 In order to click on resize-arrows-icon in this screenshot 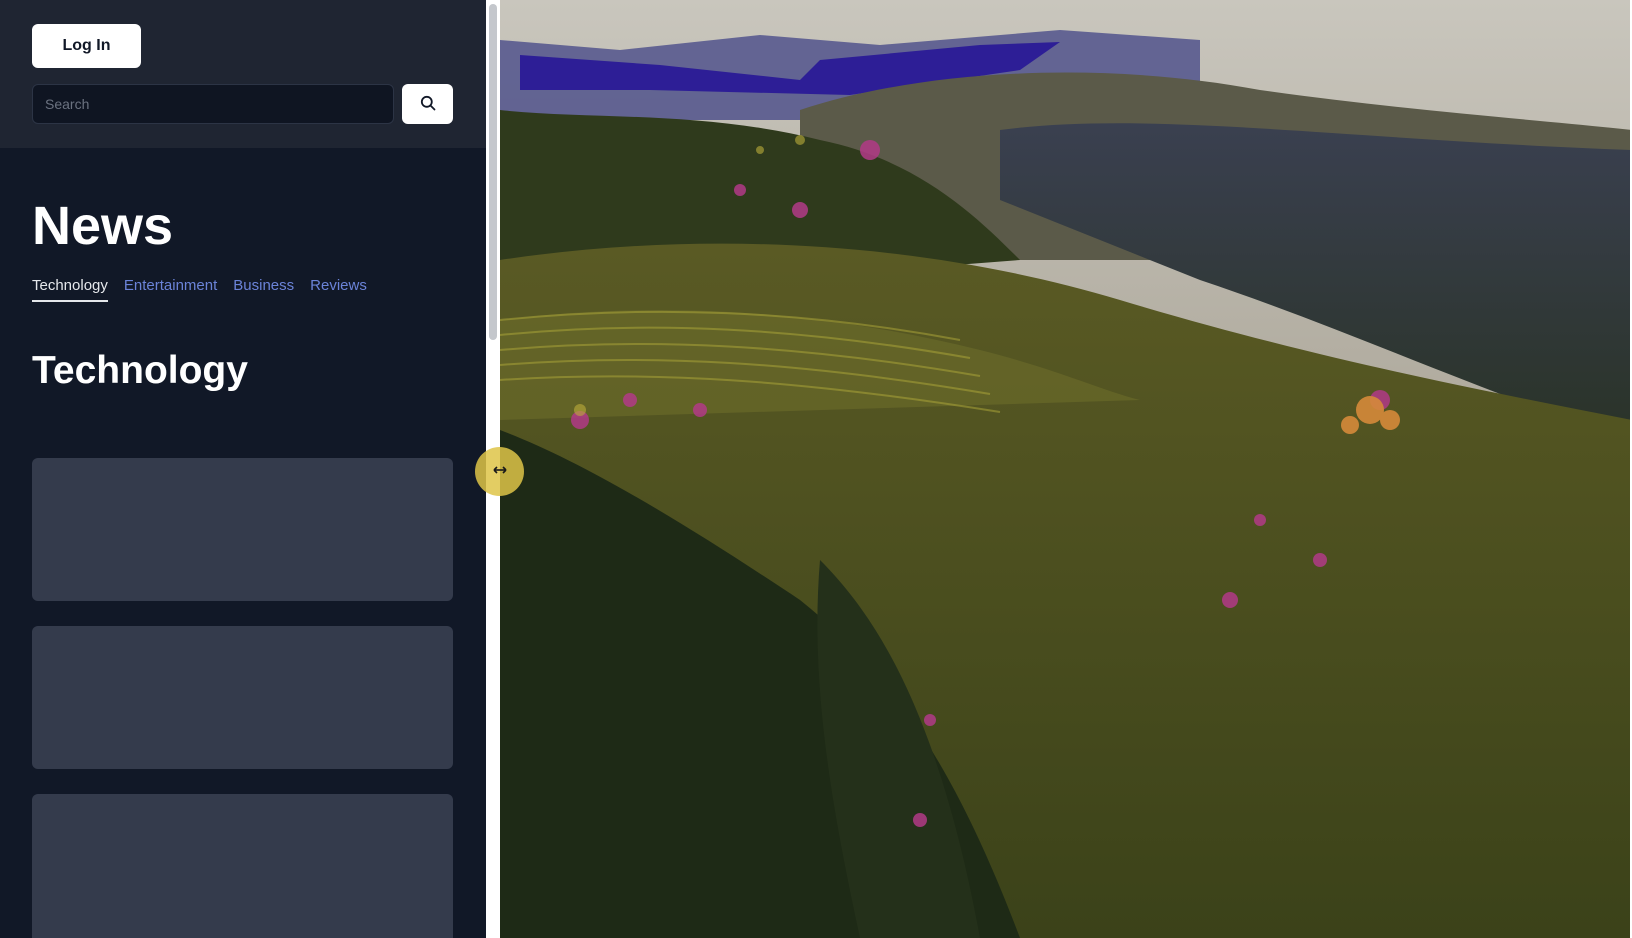, I will do `click(500, 472)`.